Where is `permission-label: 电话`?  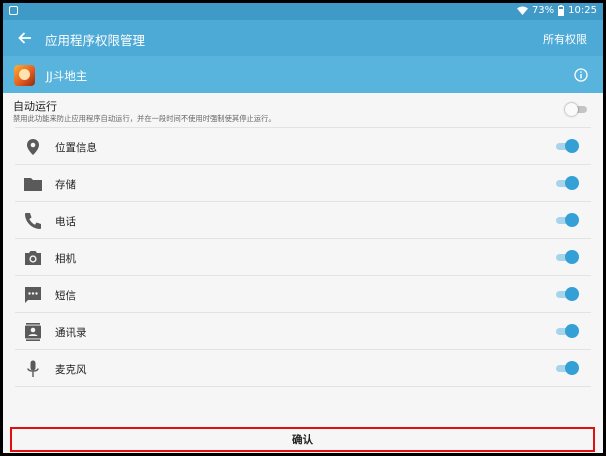 permission-label: 电话 is located at coordinates (65, 222).